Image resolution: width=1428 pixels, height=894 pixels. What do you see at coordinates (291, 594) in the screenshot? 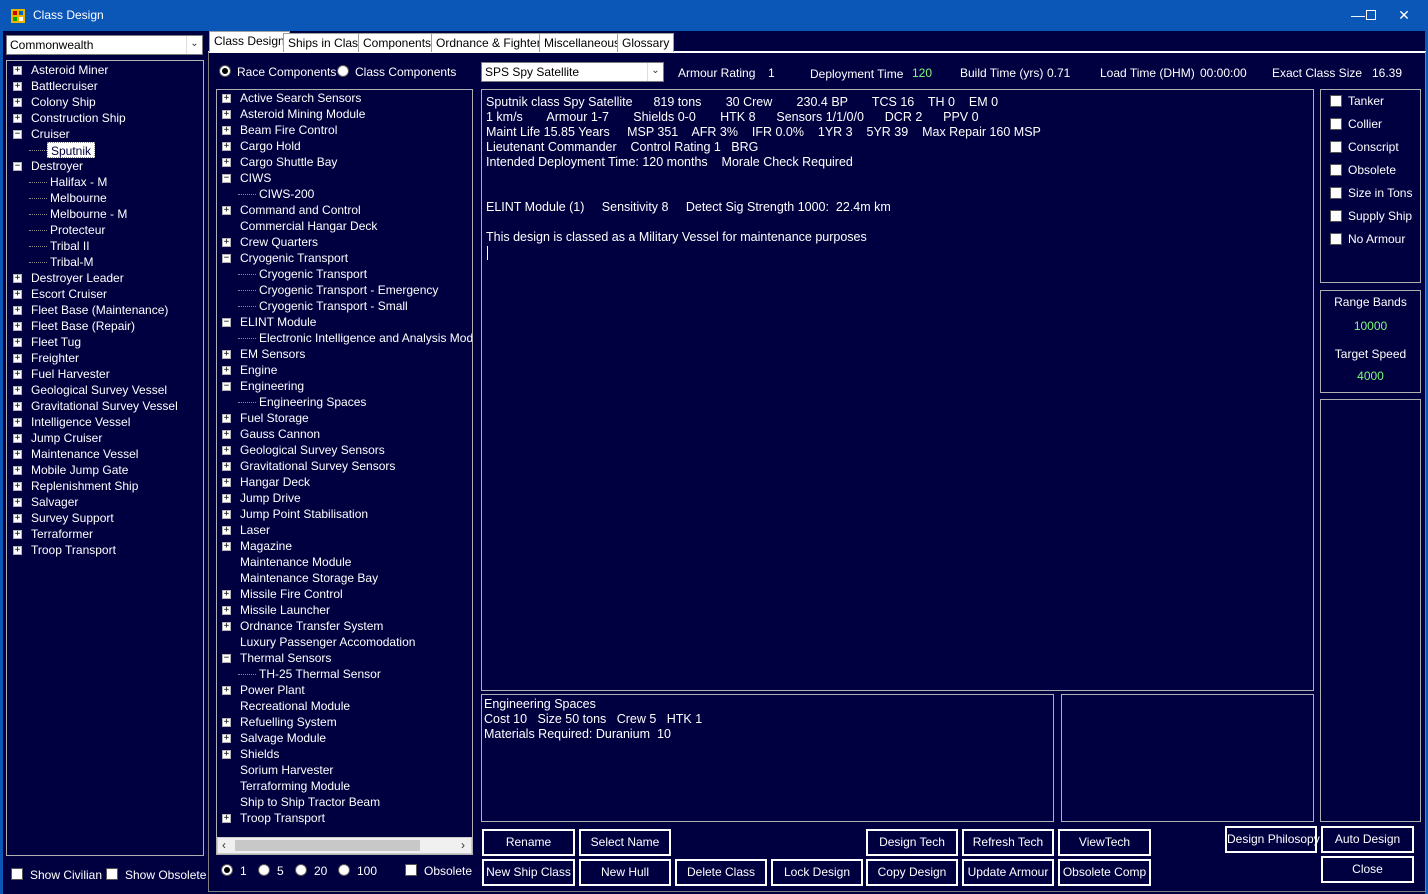
I see `tree-item: Missile Fire Control` at bounding box center [291, 594].